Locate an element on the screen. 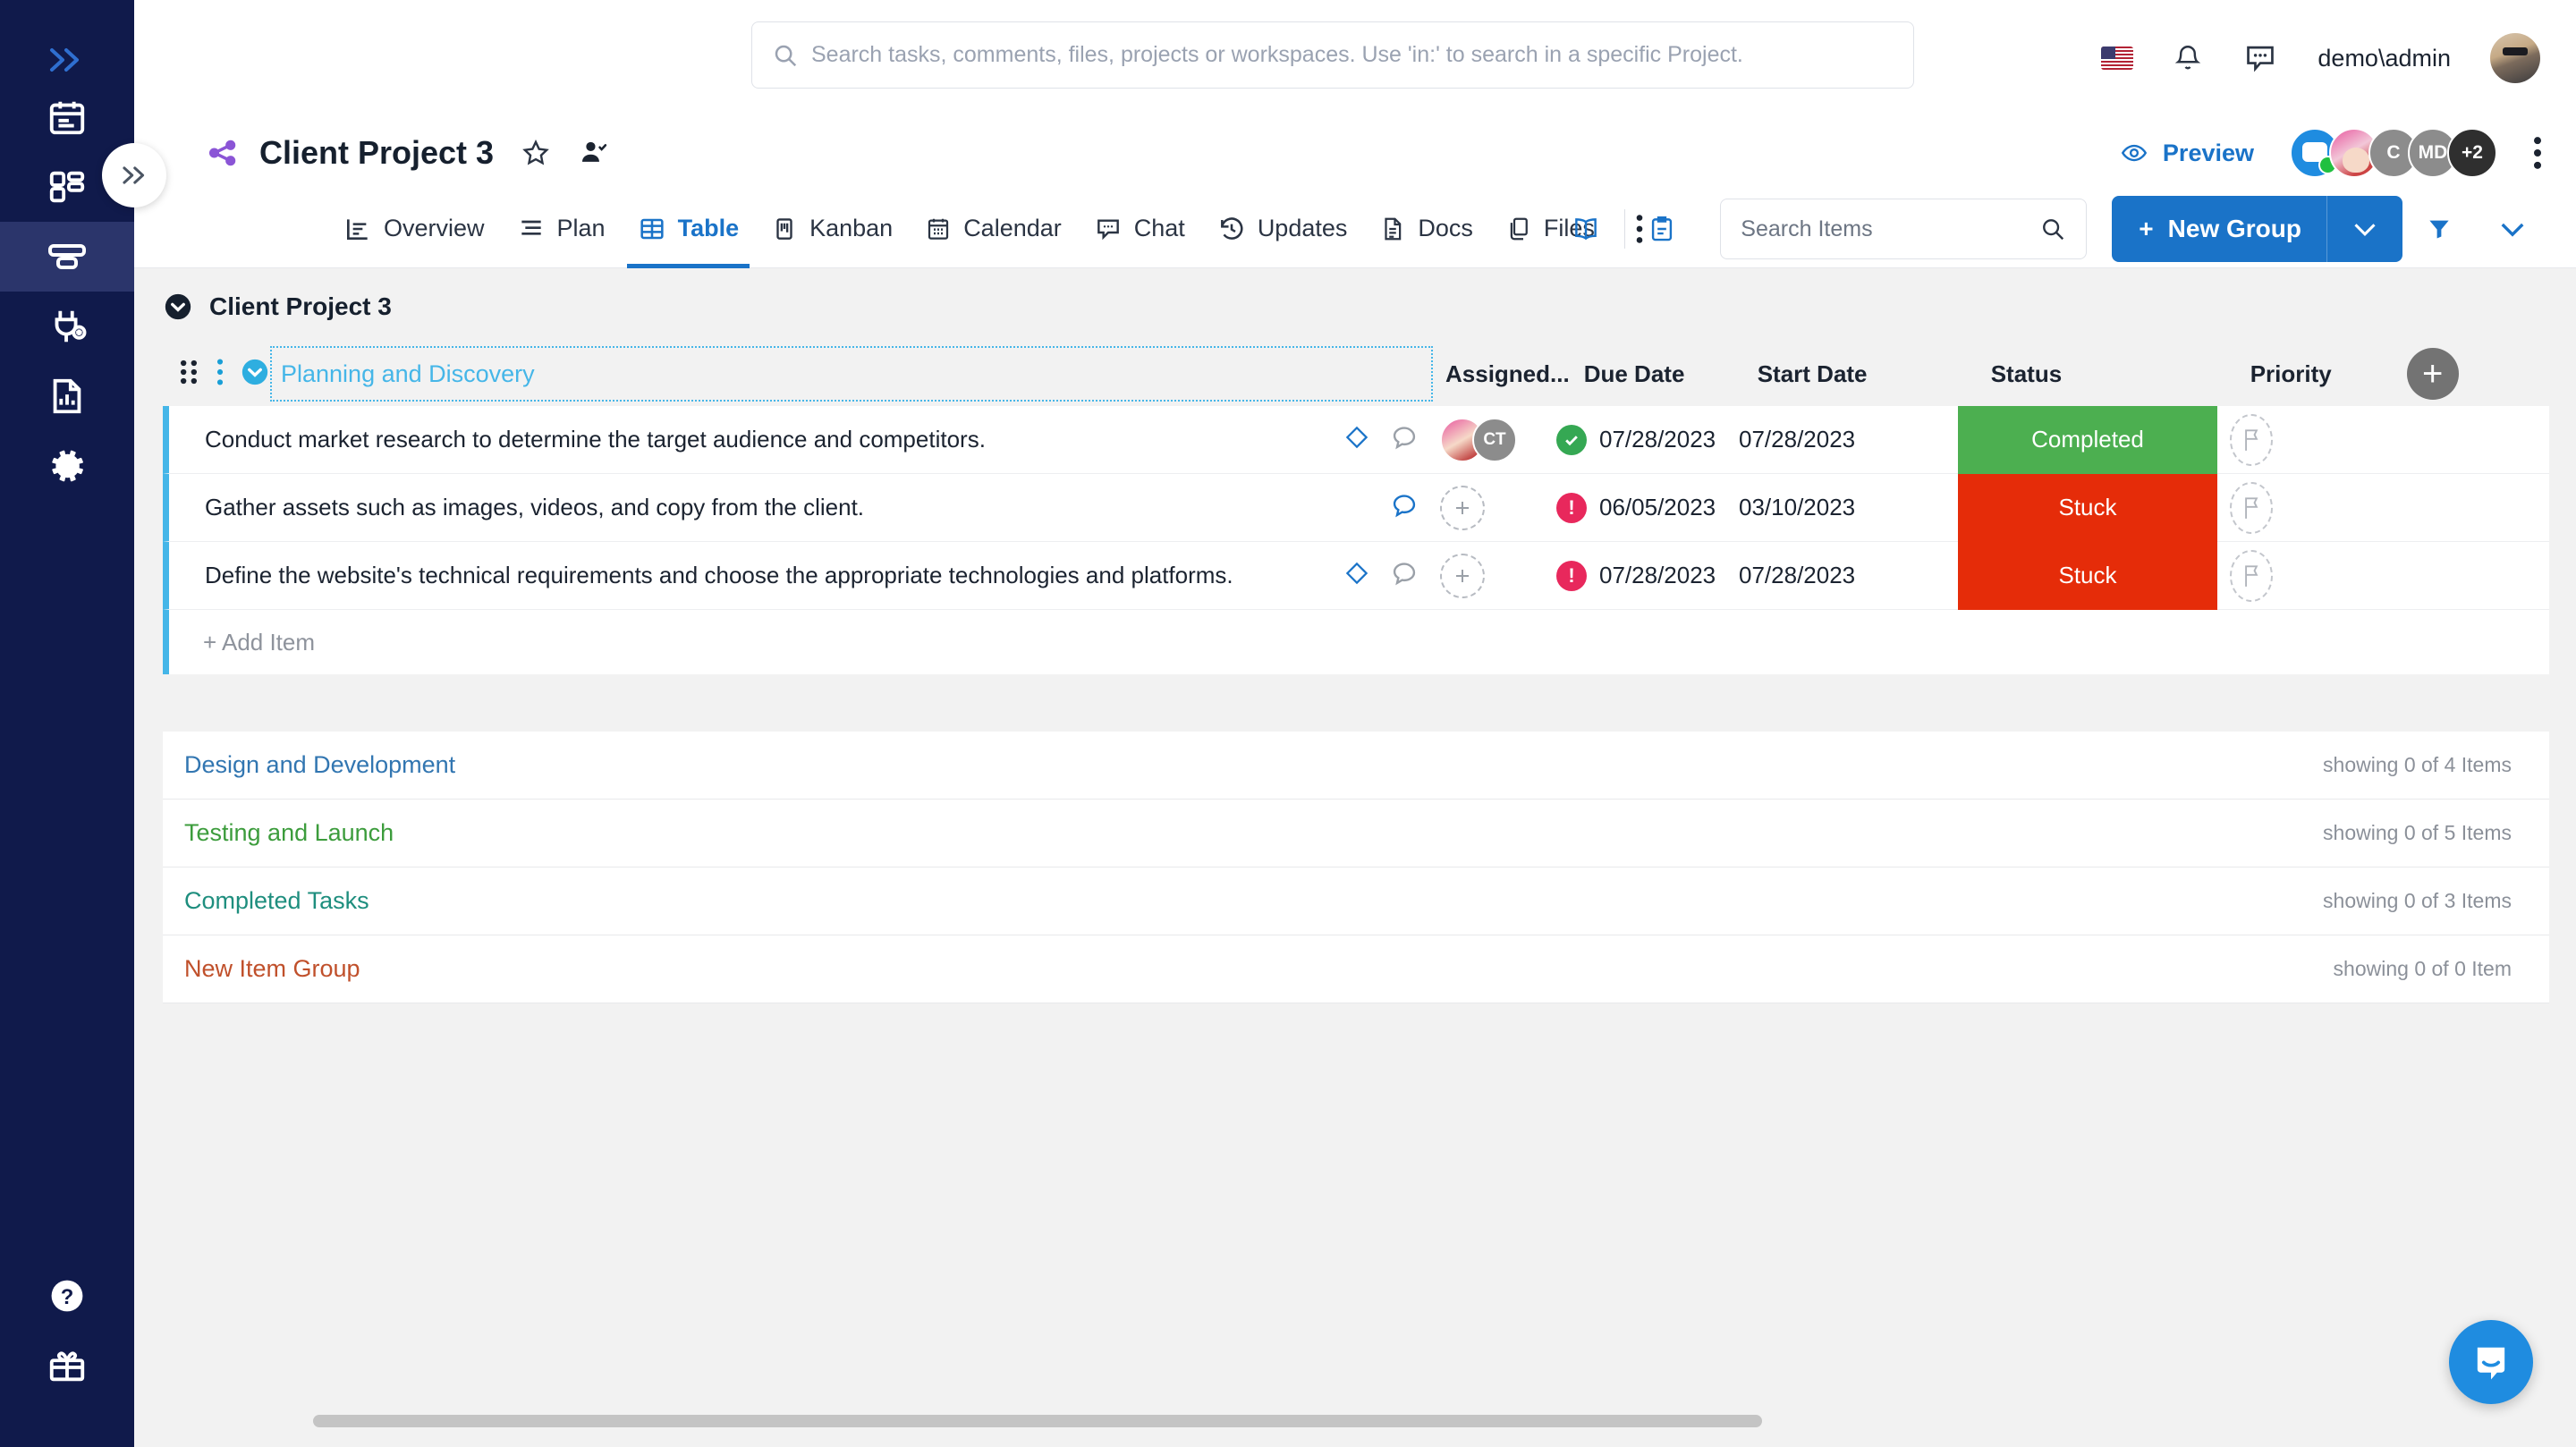 The width and height of the screenshot is (2576, 1447). collapsed-group-name: Testing and Launch is located at coordinates (289, 833).